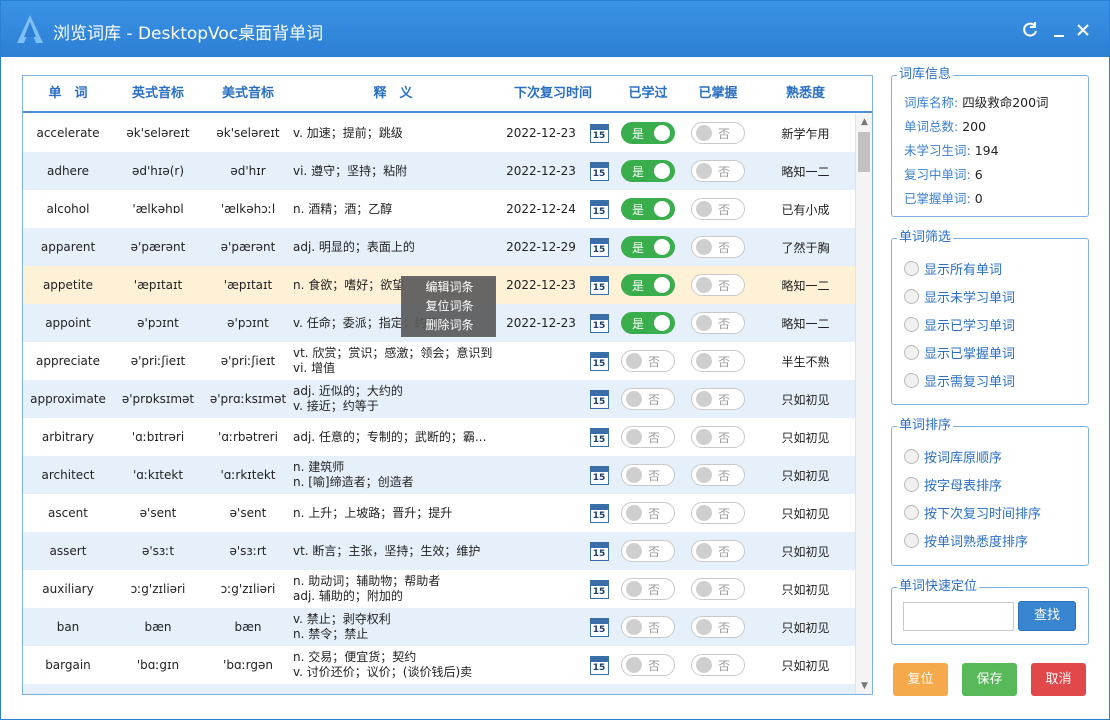 The image size is (1110, 720). What do you see at coordinates (449, 287) in the screenshot?
I see `menu-item-edit-entry: 编辑词条` at bounding box center [449, 287].